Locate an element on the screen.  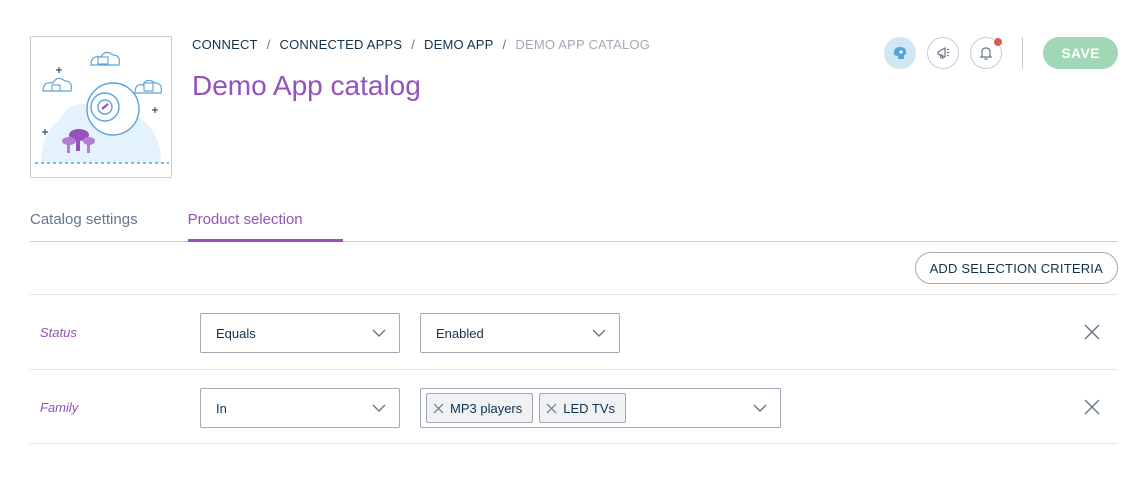
breadcrumb-connected-apps: CONNECTED APPS is located at coordinates (341, 44).